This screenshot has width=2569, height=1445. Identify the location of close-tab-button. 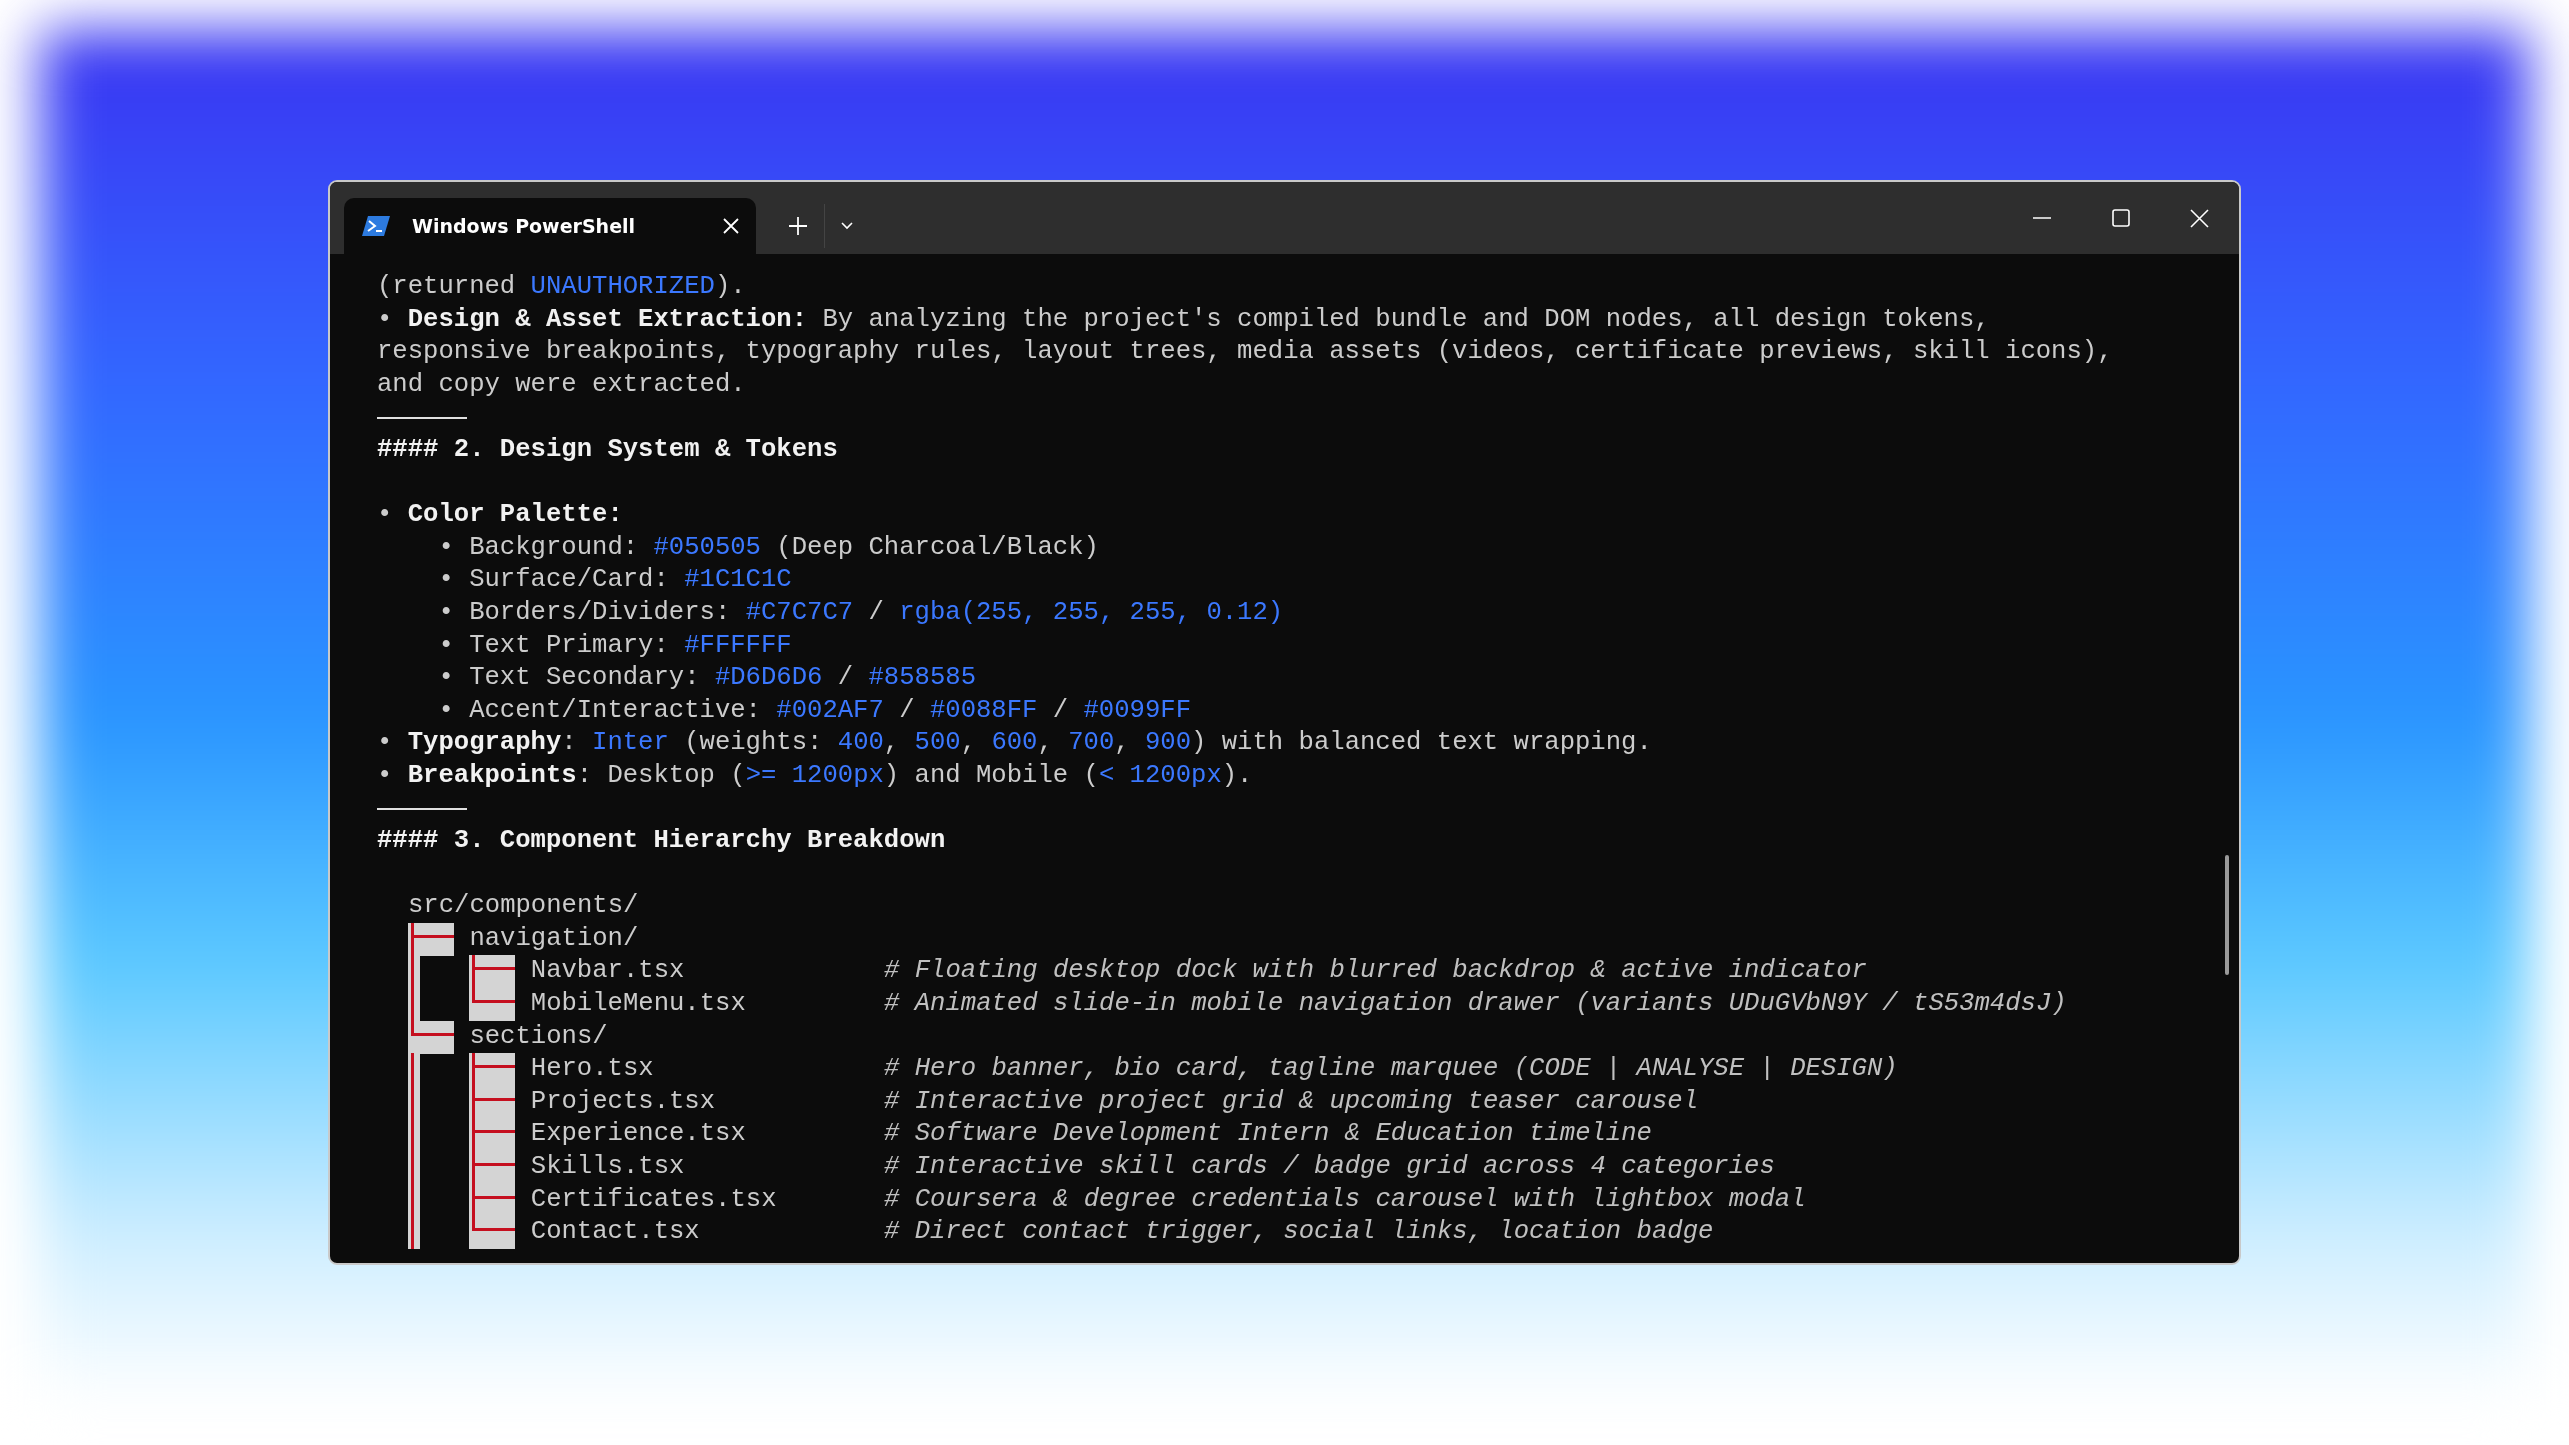
(731, 226).